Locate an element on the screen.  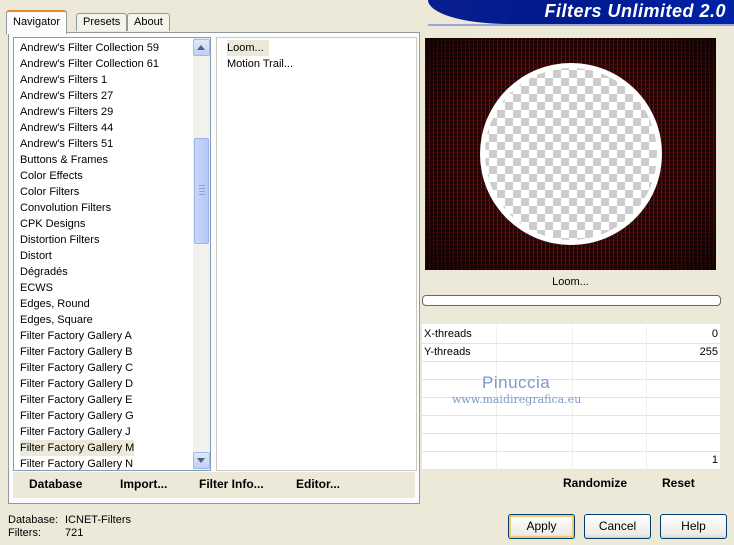
parameter-value: 0 is located at coordinates (714, 334).